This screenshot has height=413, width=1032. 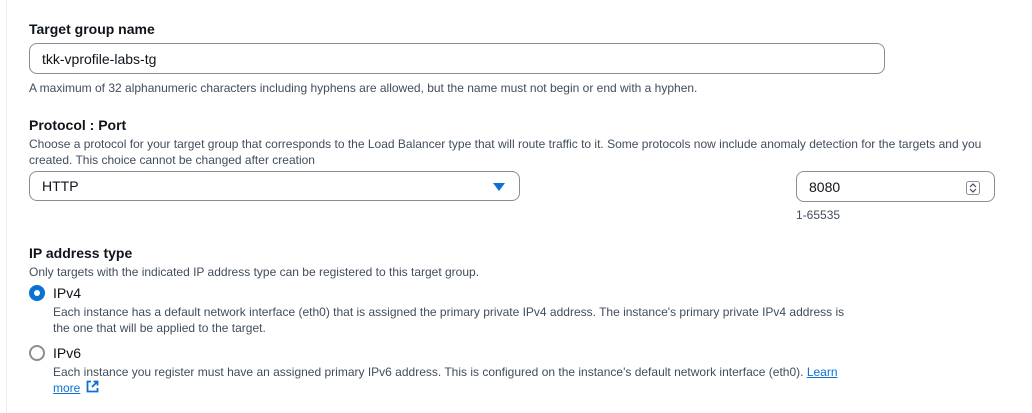 I want to click on external-link-icon, so click(x=92, y=388).